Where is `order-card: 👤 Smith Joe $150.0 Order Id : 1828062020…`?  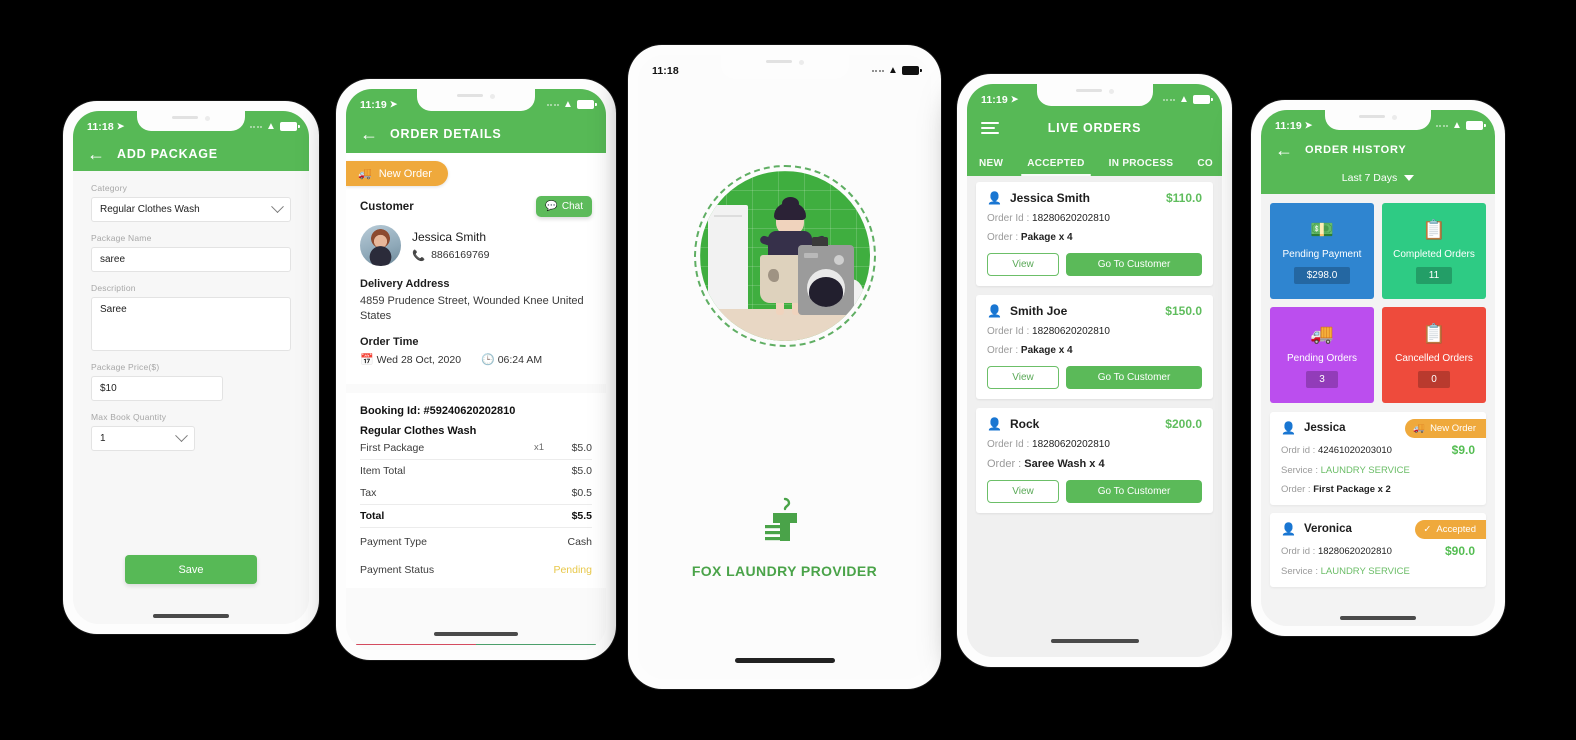
order-card: 👤 Smith Joe $150.0 Order Id : 1828062020… is located at coordinates (1094, 347).